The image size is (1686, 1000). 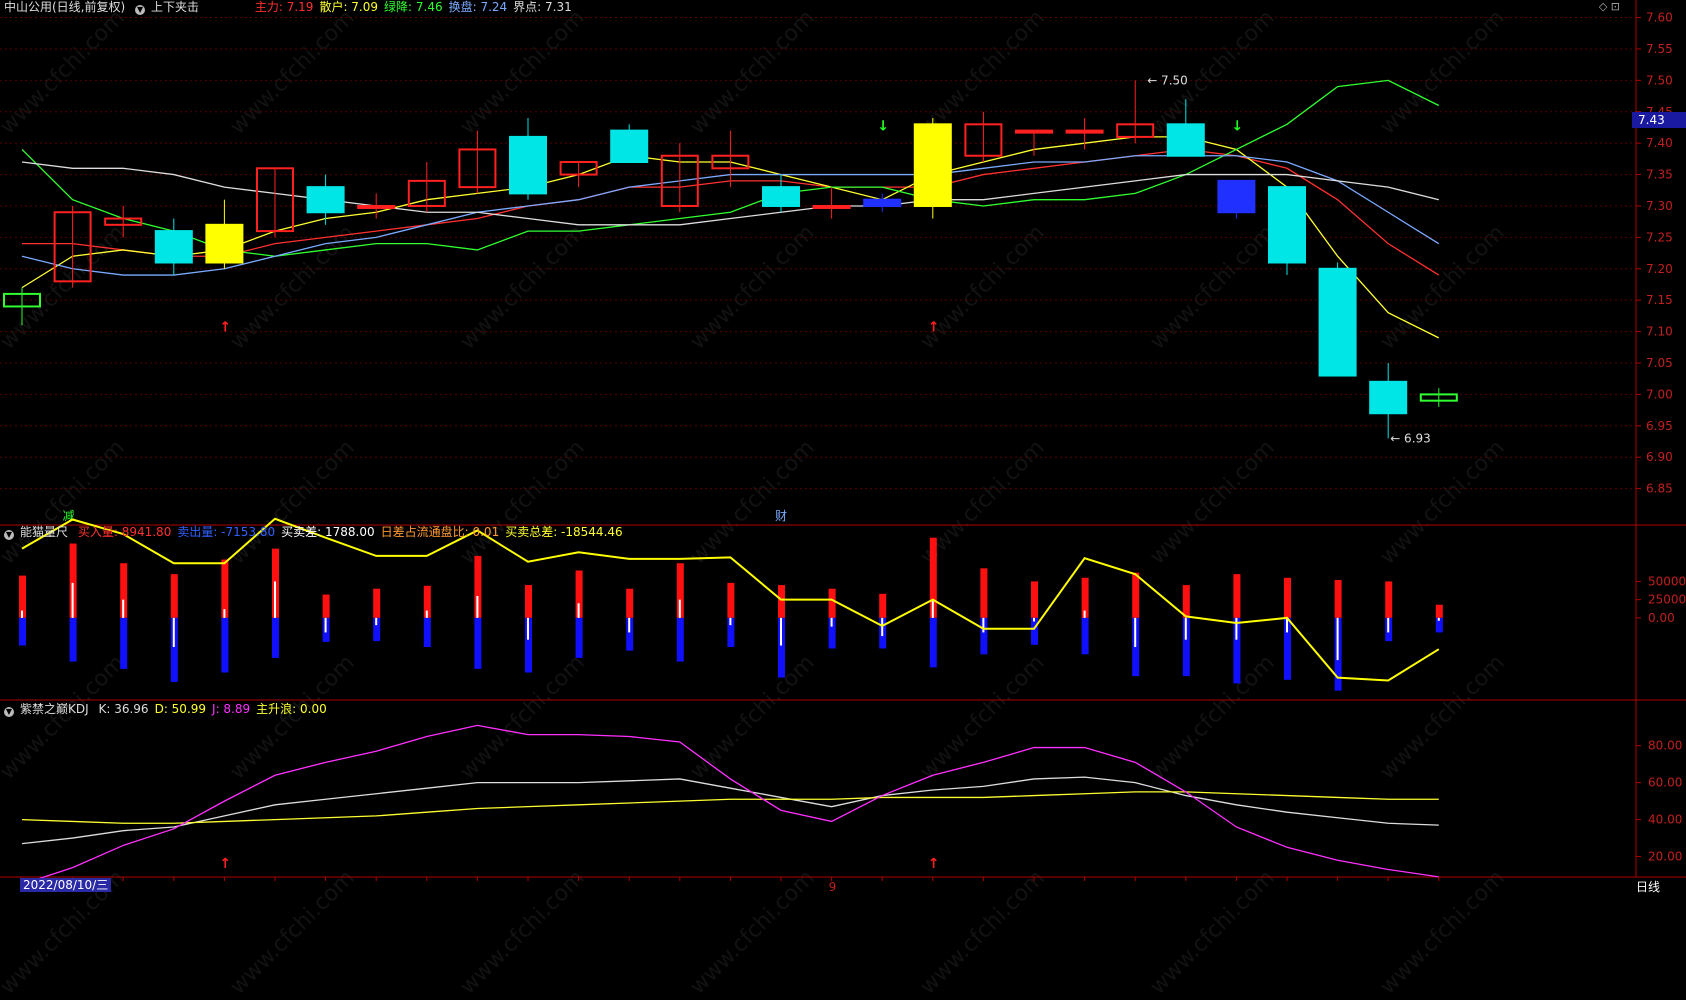 What do you see at coordinates (1609, 6) in the screenshot?
I see `diamond-icon: ◇ ⊡` at bounding box center [1609, 6].